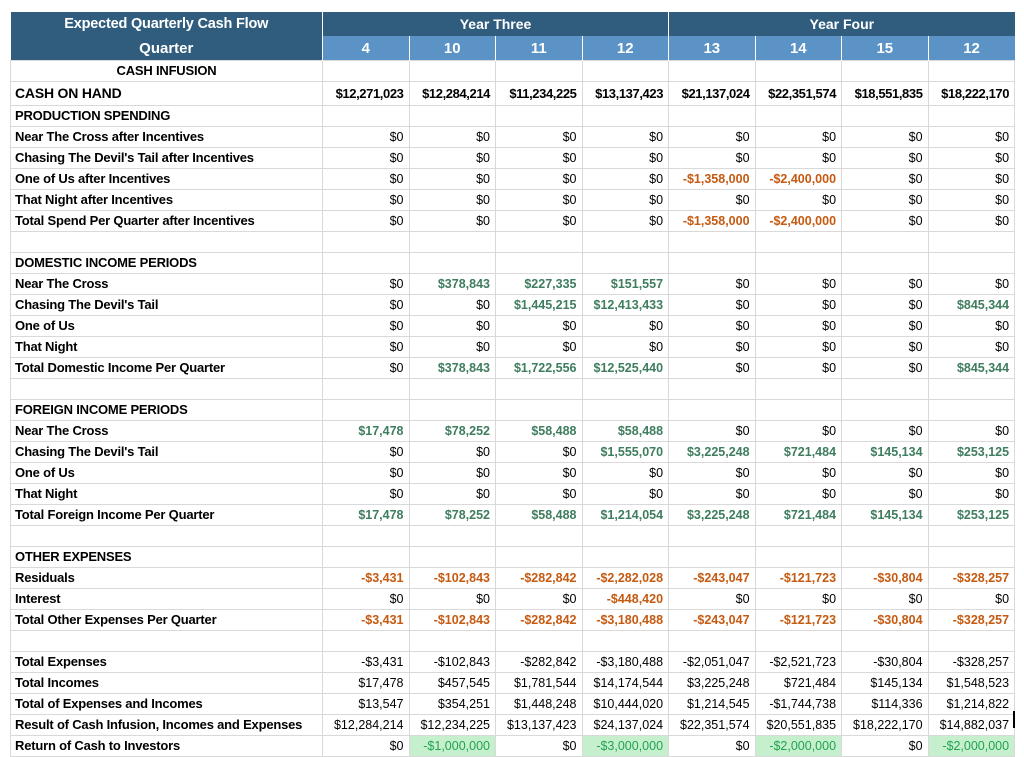  Describe the element at coordinates (539, 93) in the screenshot. I see `value-cell: $11,234,225` at that location.